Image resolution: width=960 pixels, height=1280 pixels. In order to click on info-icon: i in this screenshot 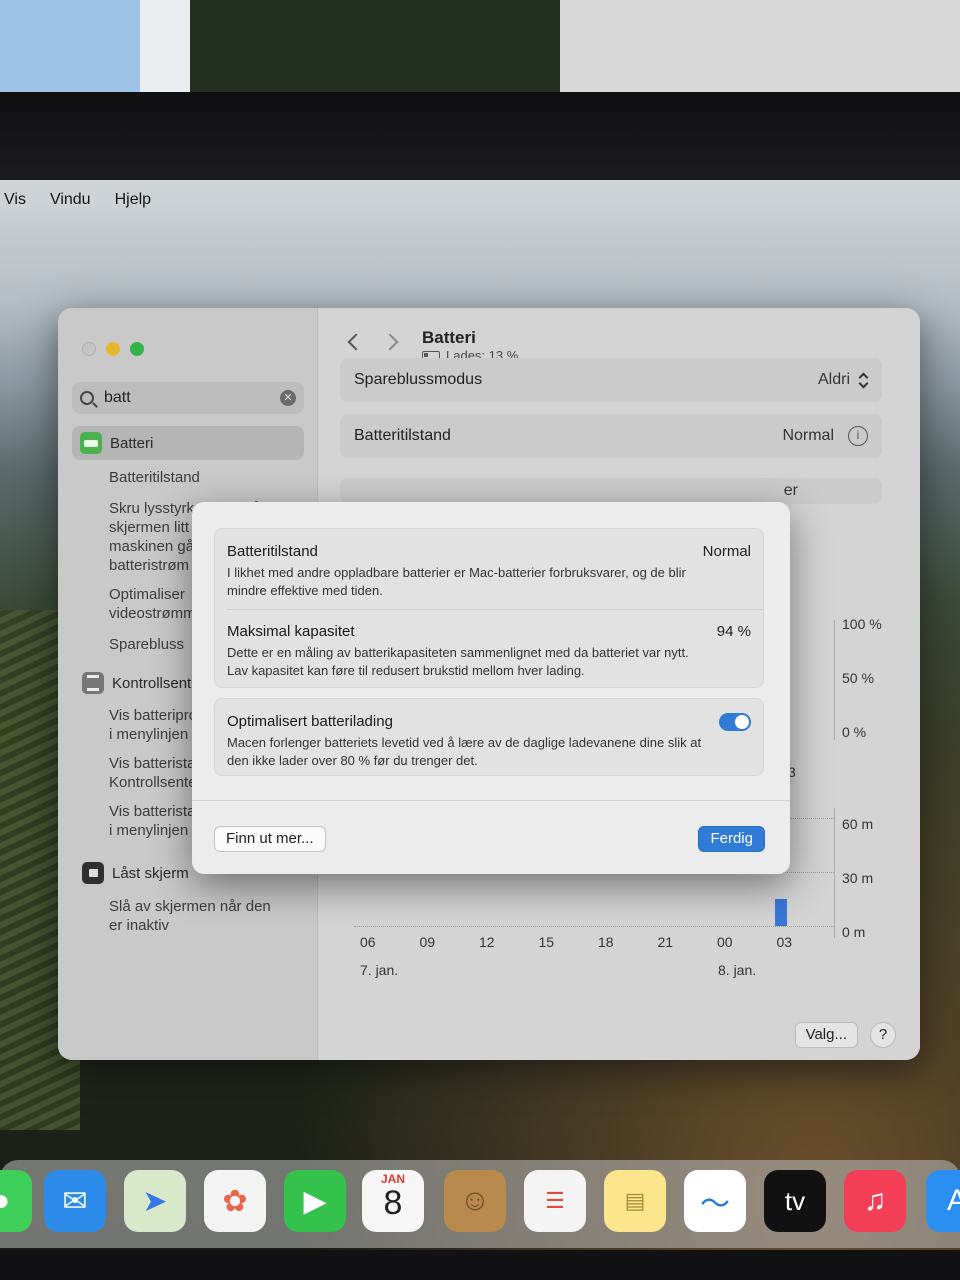, I will do `click(858, 436)`.